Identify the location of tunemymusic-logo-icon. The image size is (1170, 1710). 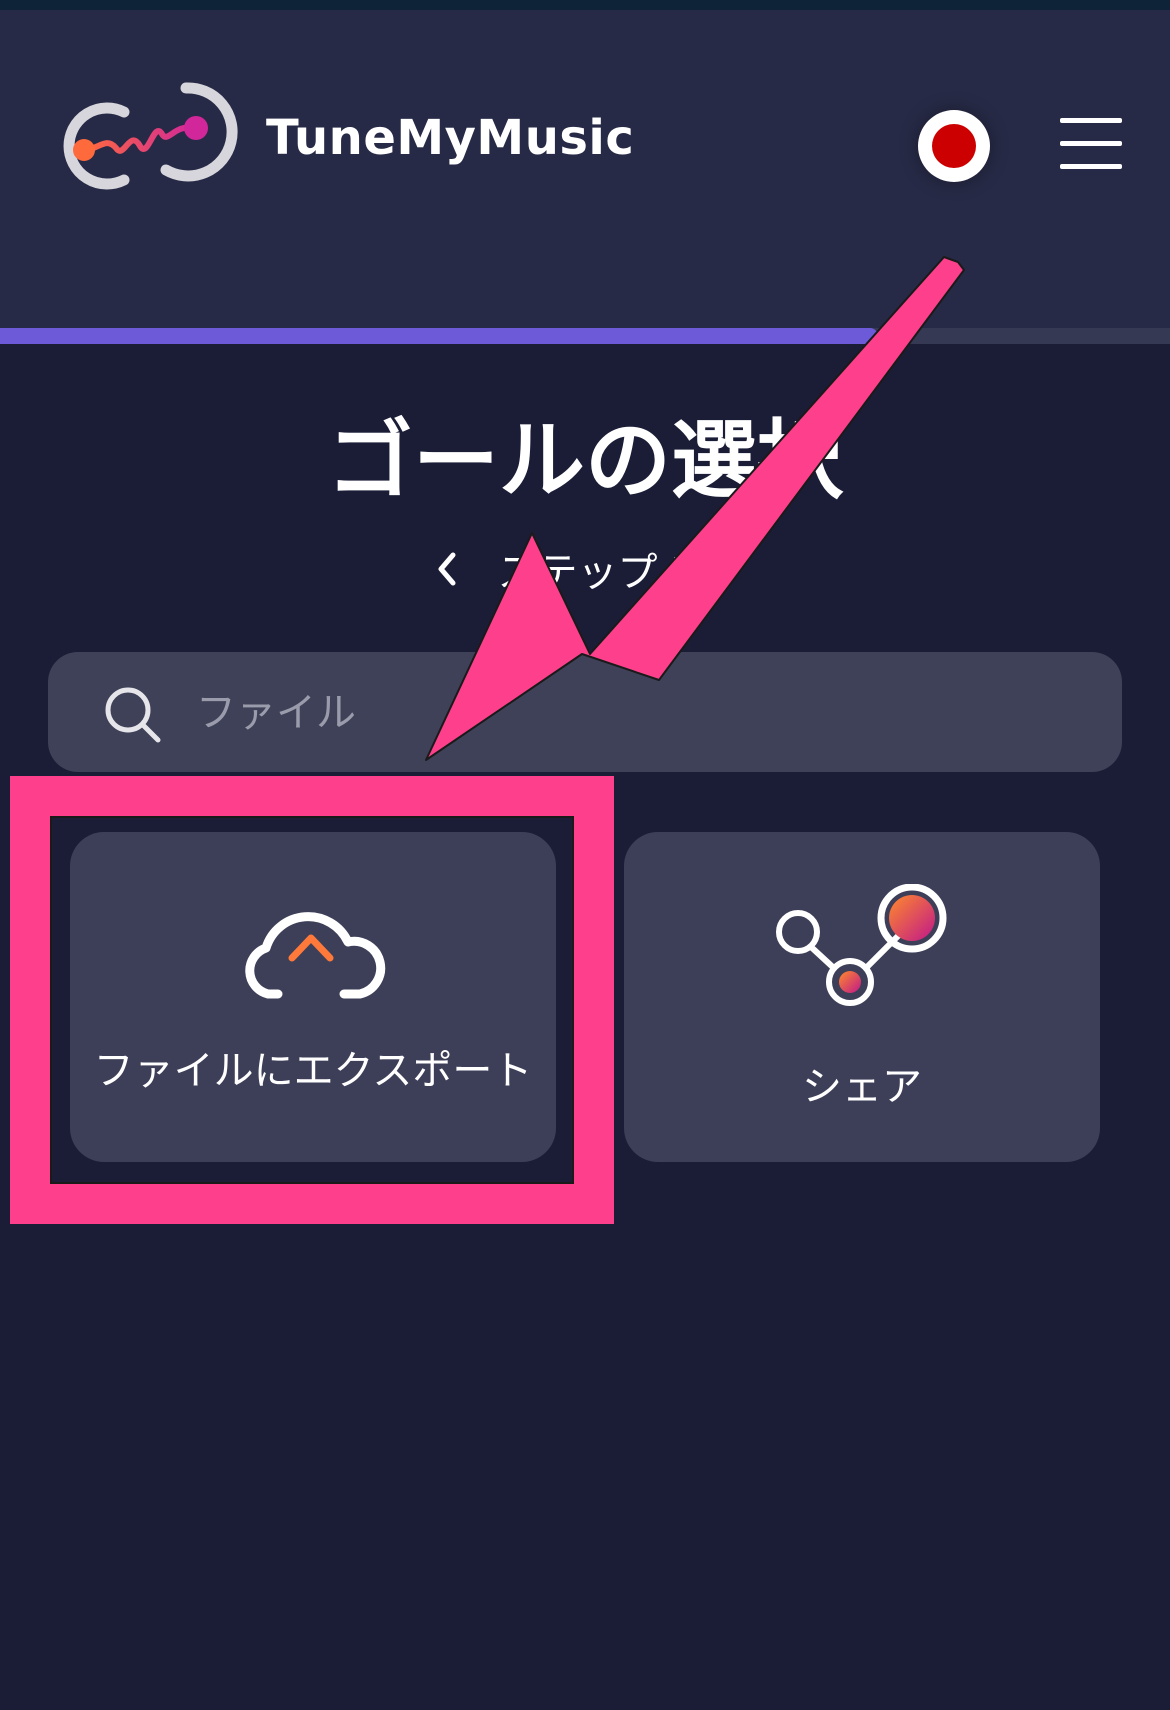
(144, 140).